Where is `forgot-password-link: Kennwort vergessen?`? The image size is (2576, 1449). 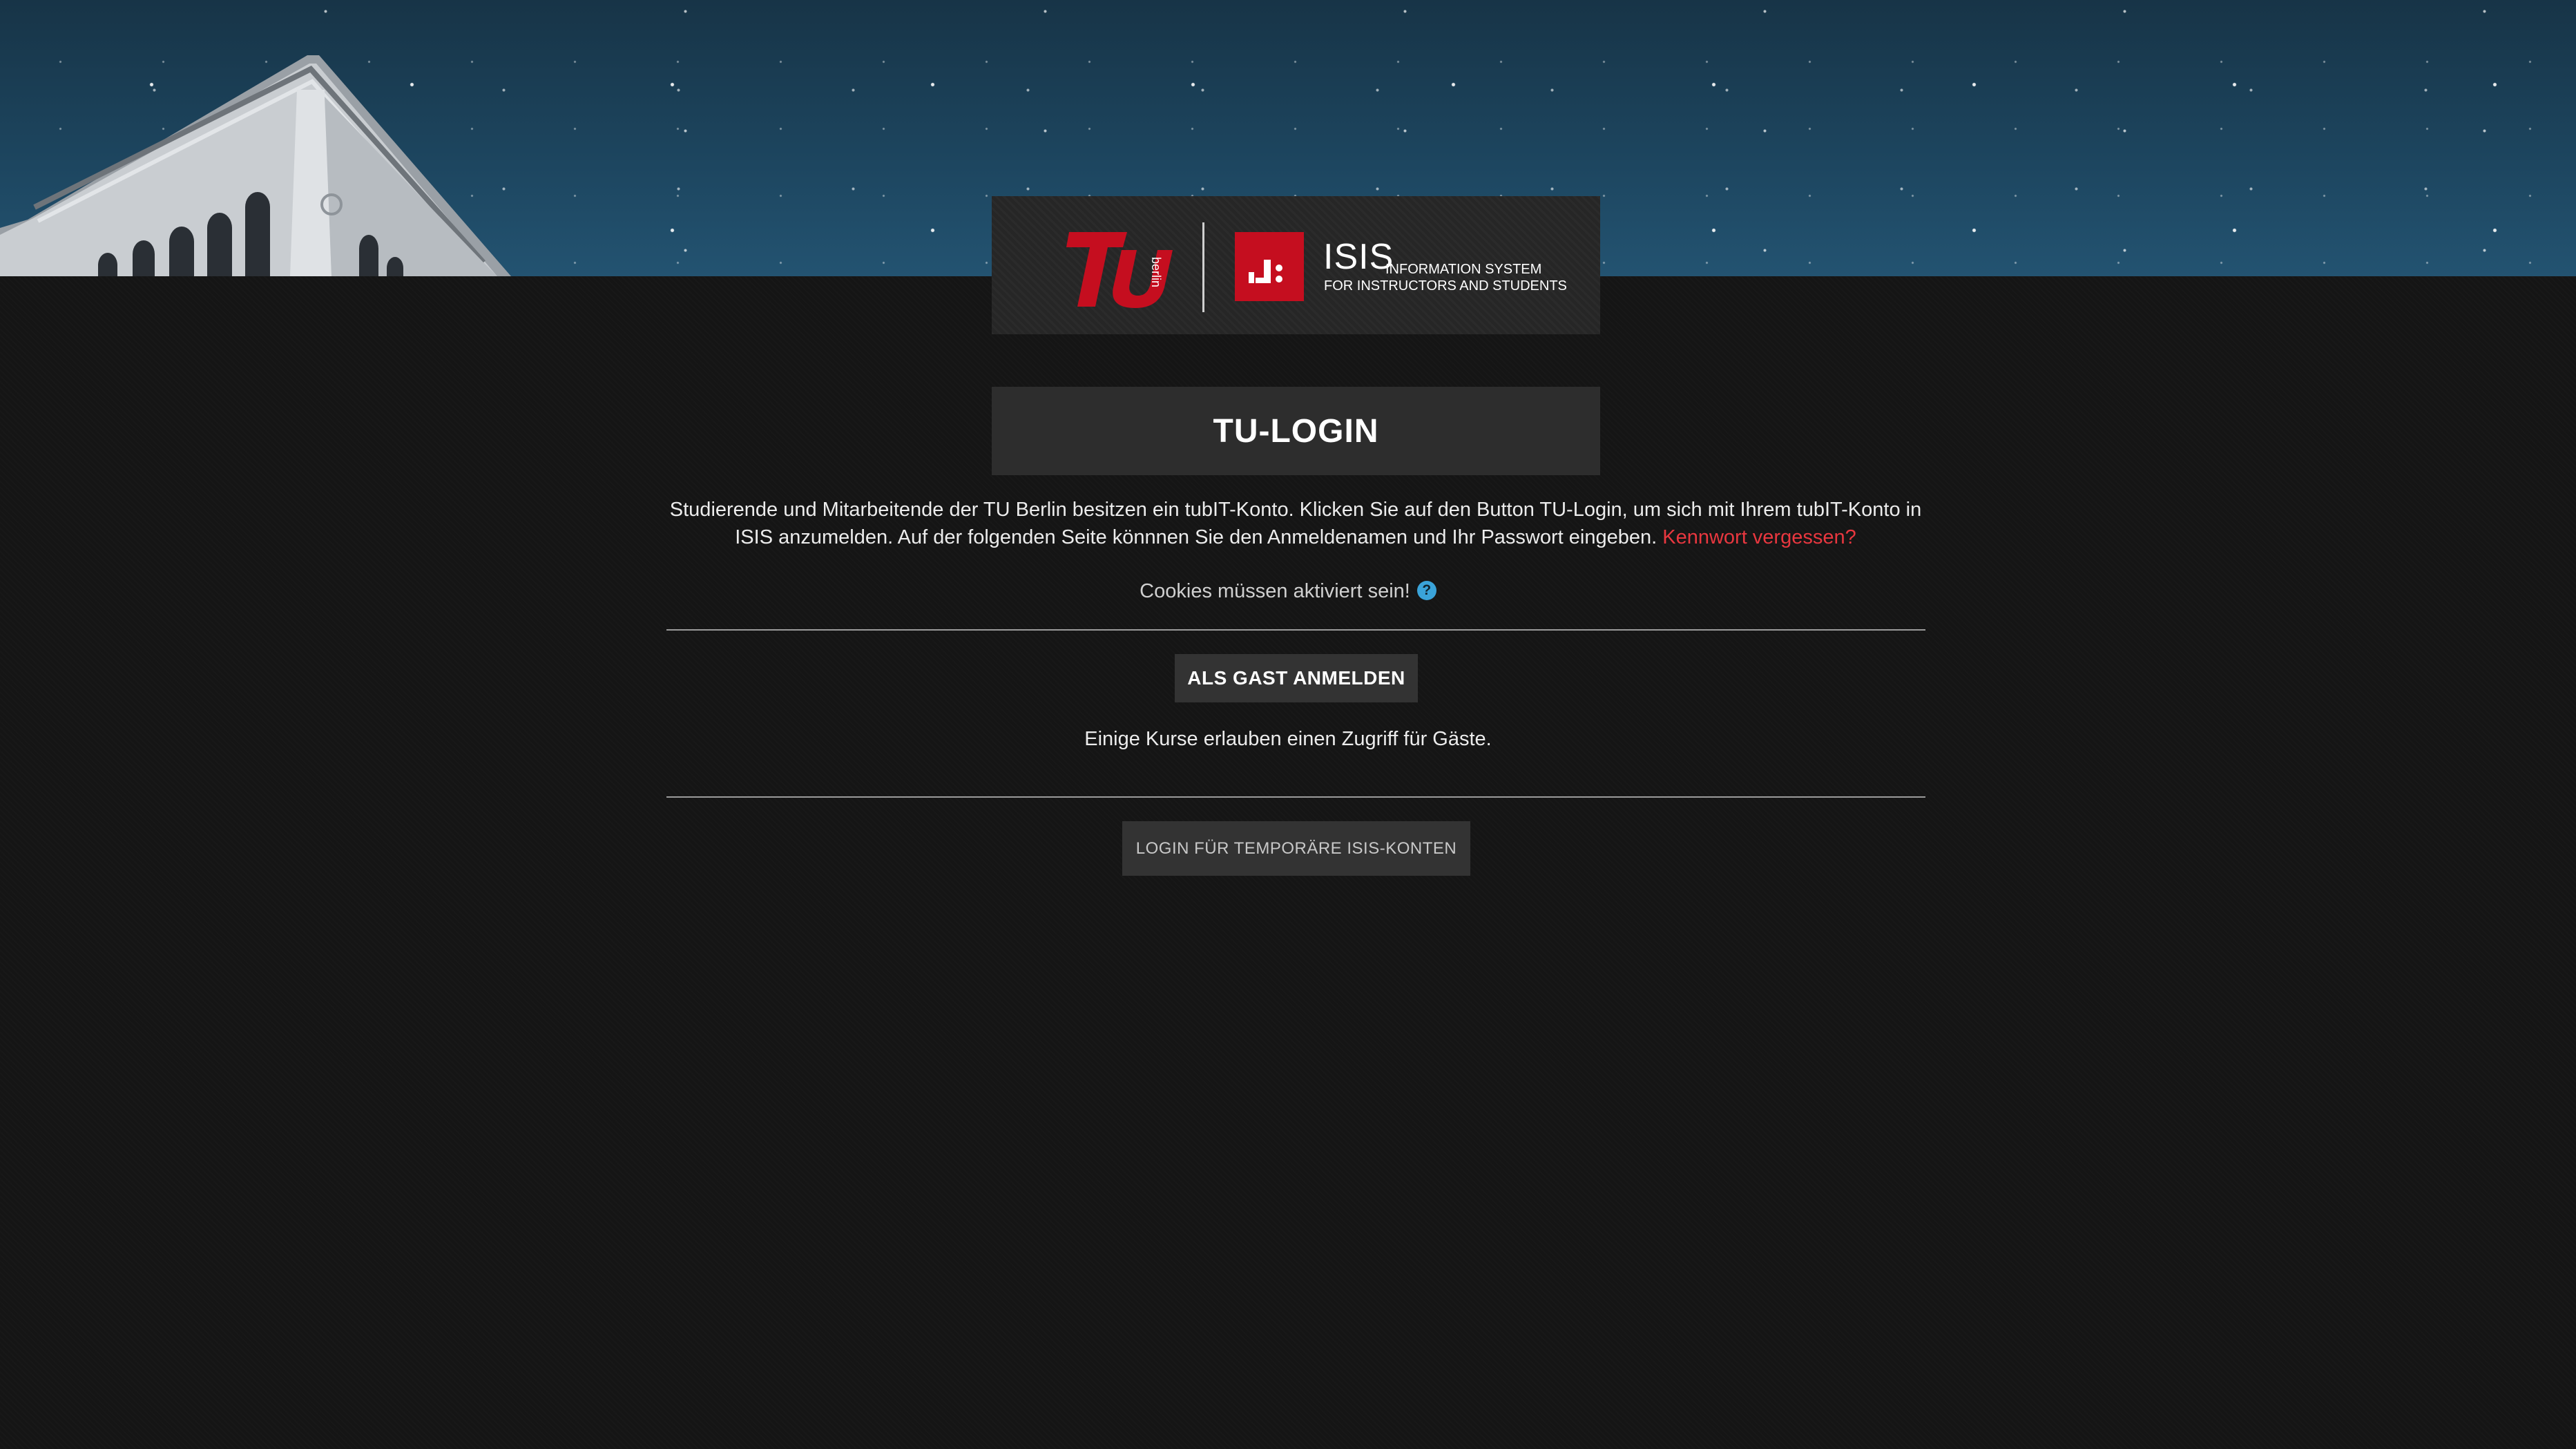 forgot-password-link: Kennwort vergessen? is located at coordinates (1759, 537).